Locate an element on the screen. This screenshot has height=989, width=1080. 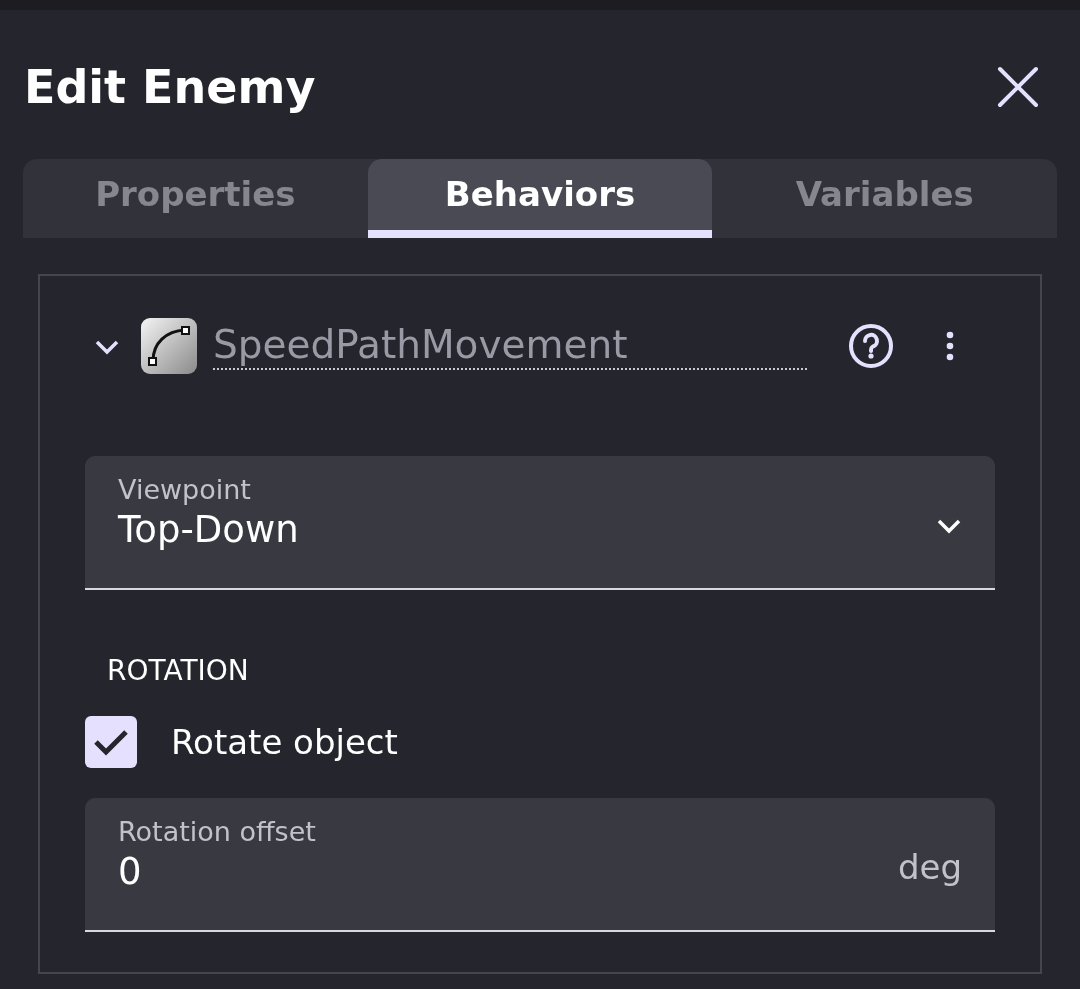
tab: Properties is located at coordinates (195, 198).